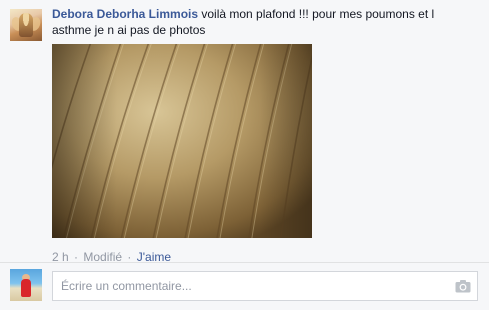 The height and width of the screenshot is (310, 489). Describe the element at coordinates (255, 286) in the screenshot. I see `comment-input` at that location.